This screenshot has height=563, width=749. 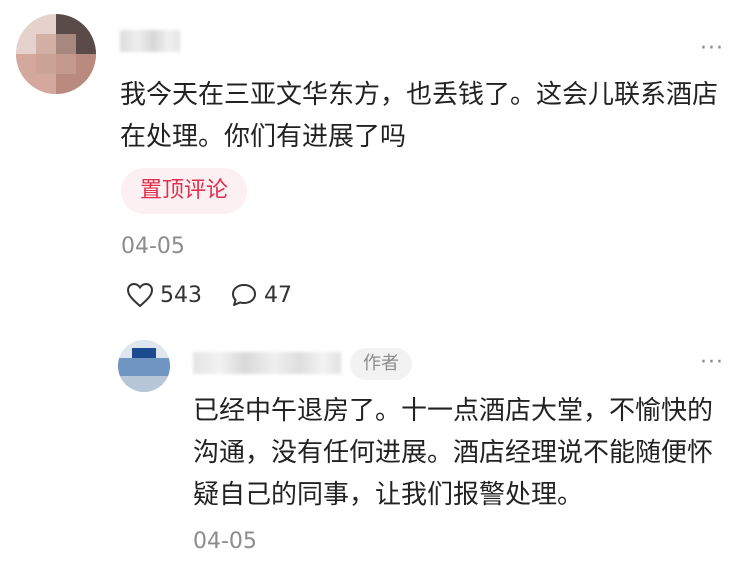 What do you see at coordinates (153, 246) in the screenshot?
I see `comment-date: 04-05` at bounding box center [153, 246].